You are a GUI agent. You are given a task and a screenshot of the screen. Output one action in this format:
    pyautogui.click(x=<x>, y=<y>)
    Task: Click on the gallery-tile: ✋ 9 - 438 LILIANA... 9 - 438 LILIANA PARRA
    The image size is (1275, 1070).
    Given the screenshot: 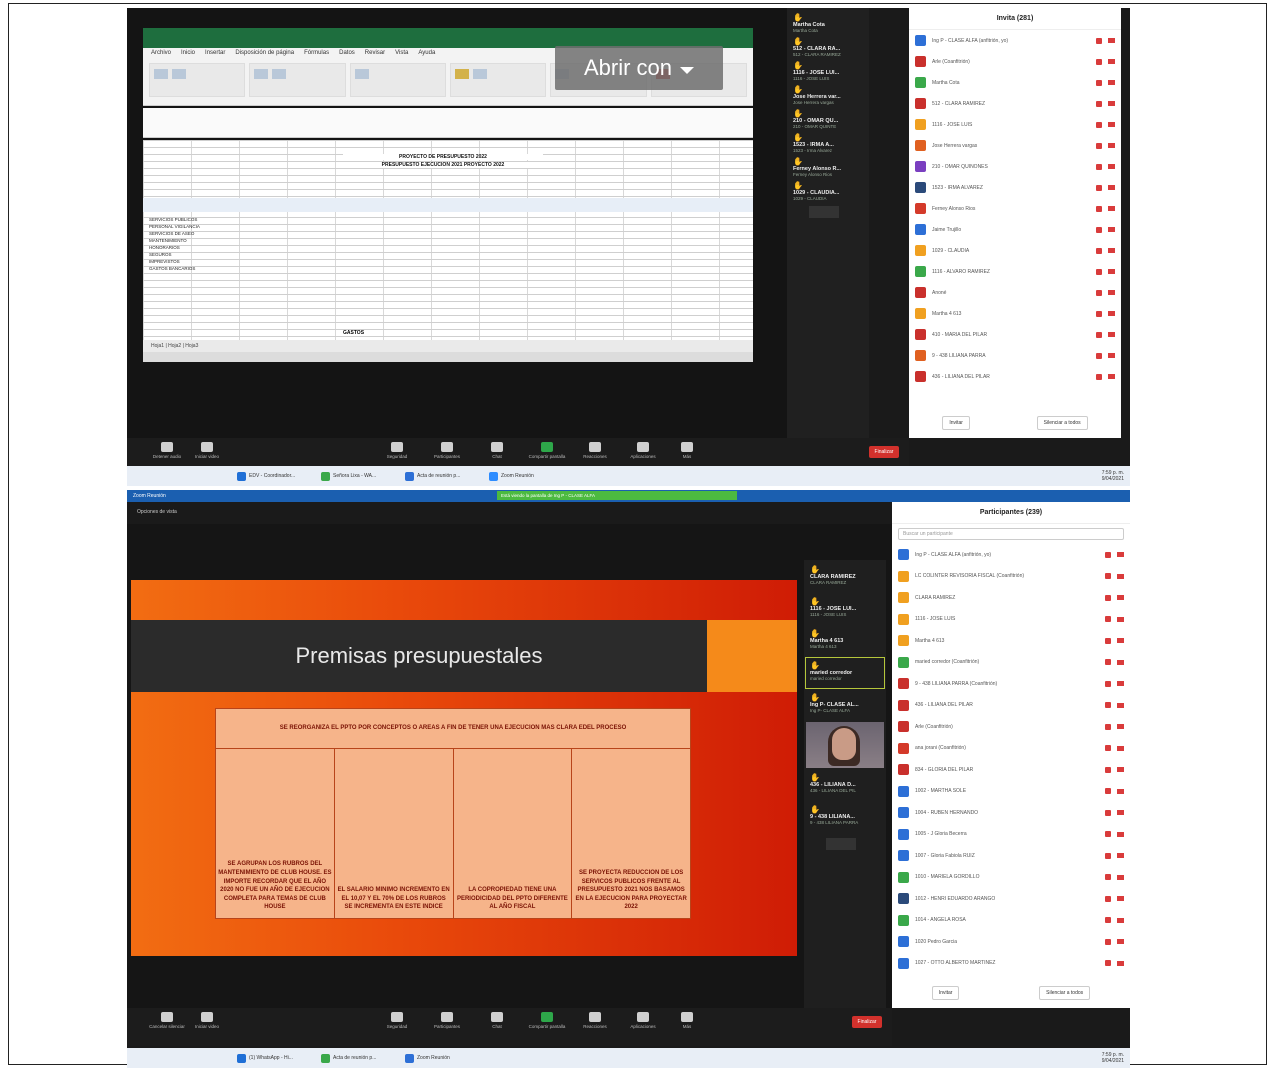 What is the action you would take?
    pyautogui.click(x=845, y=817)
    